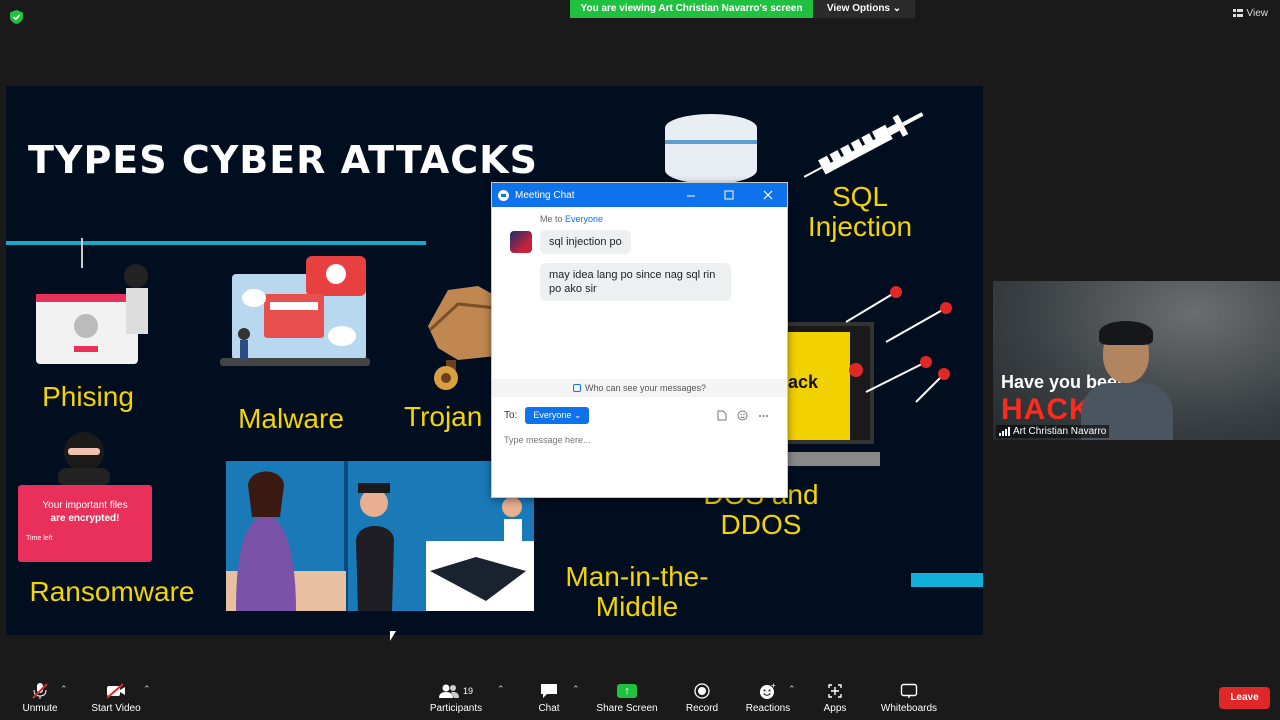  Describe the element at coordinates (909, 690) in the screenshot. I see `whiteboard-icon` at that location.